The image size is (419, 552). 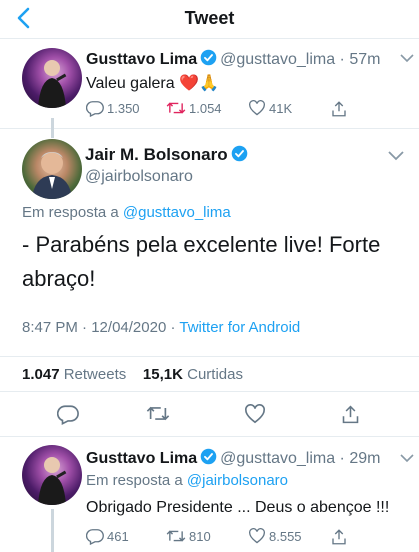 I want to click on tweet-emoji: ❤️🙏, so click(x=199, y=83).